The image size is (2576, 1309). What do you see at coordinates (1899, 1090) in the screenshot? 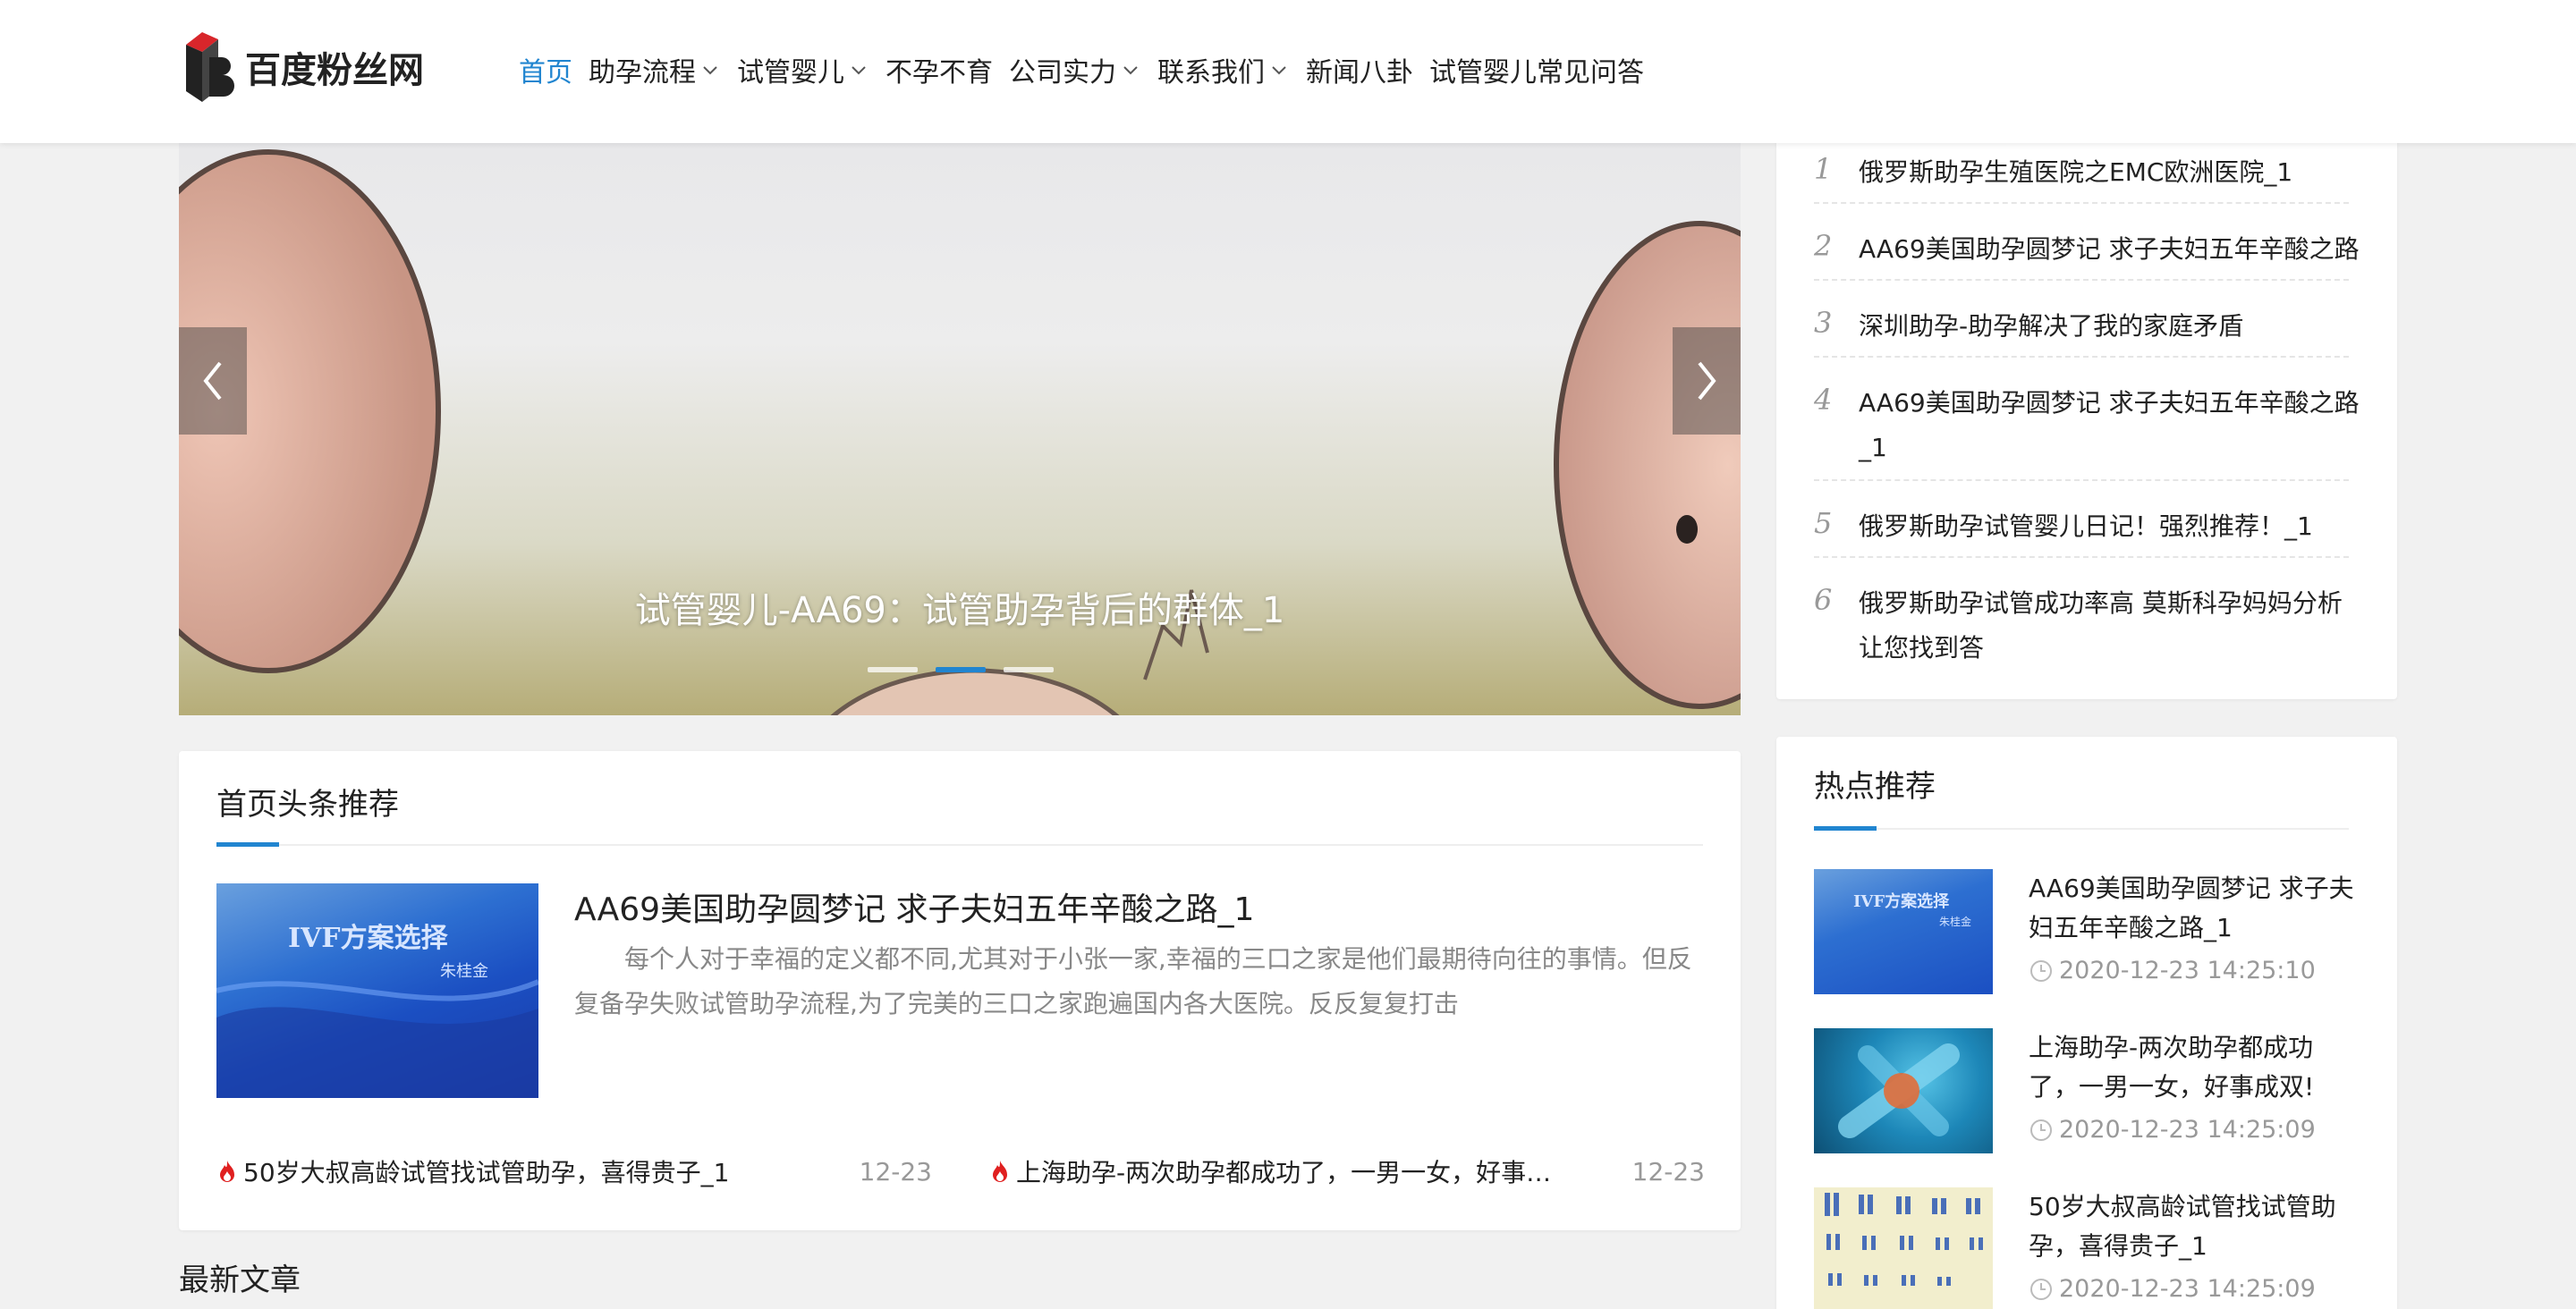
I see `chromosome-image` at bounding box center [1899, 1090].